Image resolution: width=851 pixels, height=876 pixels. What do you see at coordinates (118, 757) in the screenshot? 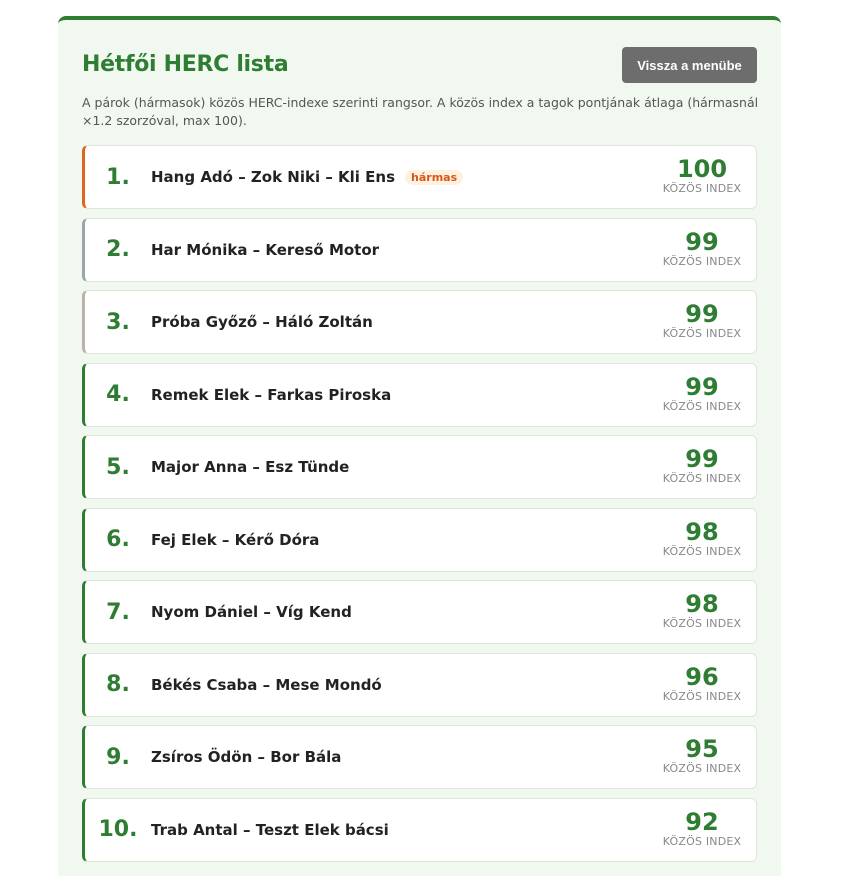
I see `rank-number: 9.` at bounding box center [118, 757].